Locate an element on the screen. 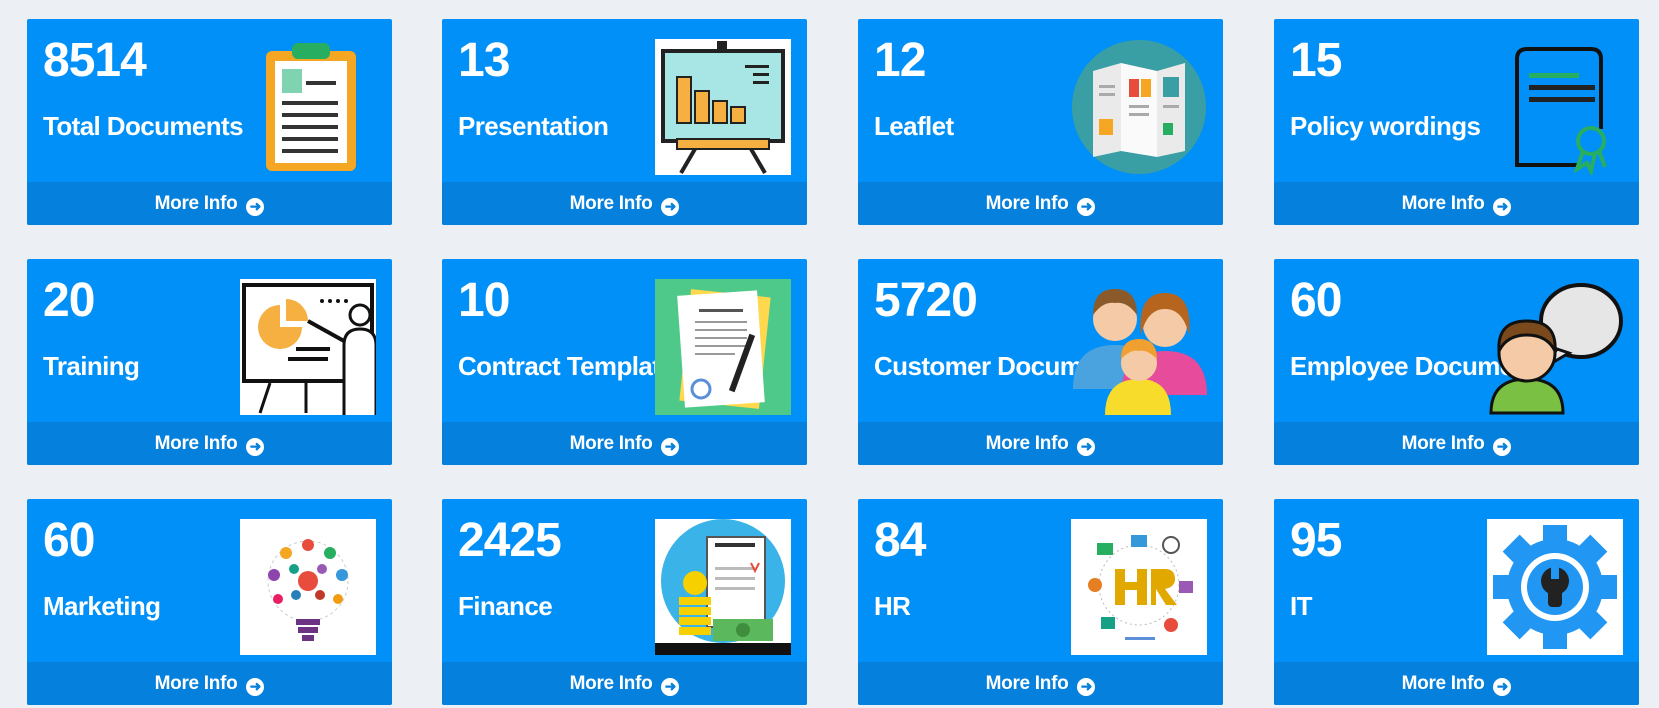  employee-chat-icon is located at coordinates (1555, 347).